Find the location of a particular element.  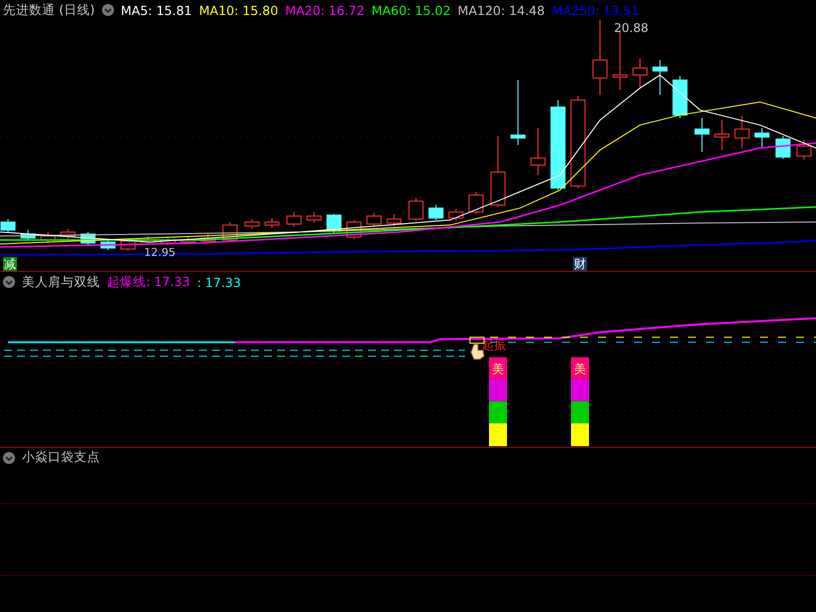

indicator-title: 小焱口袋支点 is located at coordinates (61, 457).